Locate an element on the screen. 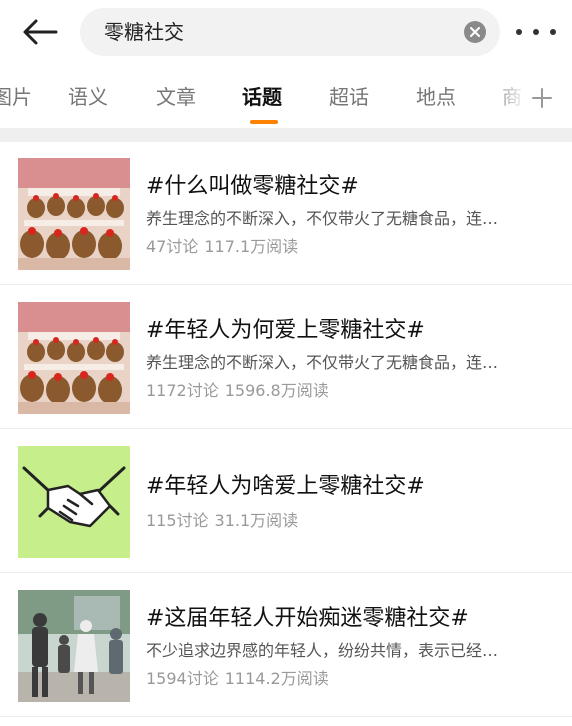  search-tabs: 图片 语义 文章 话题 超话 地点 商 is located at coordinates (286, 99).